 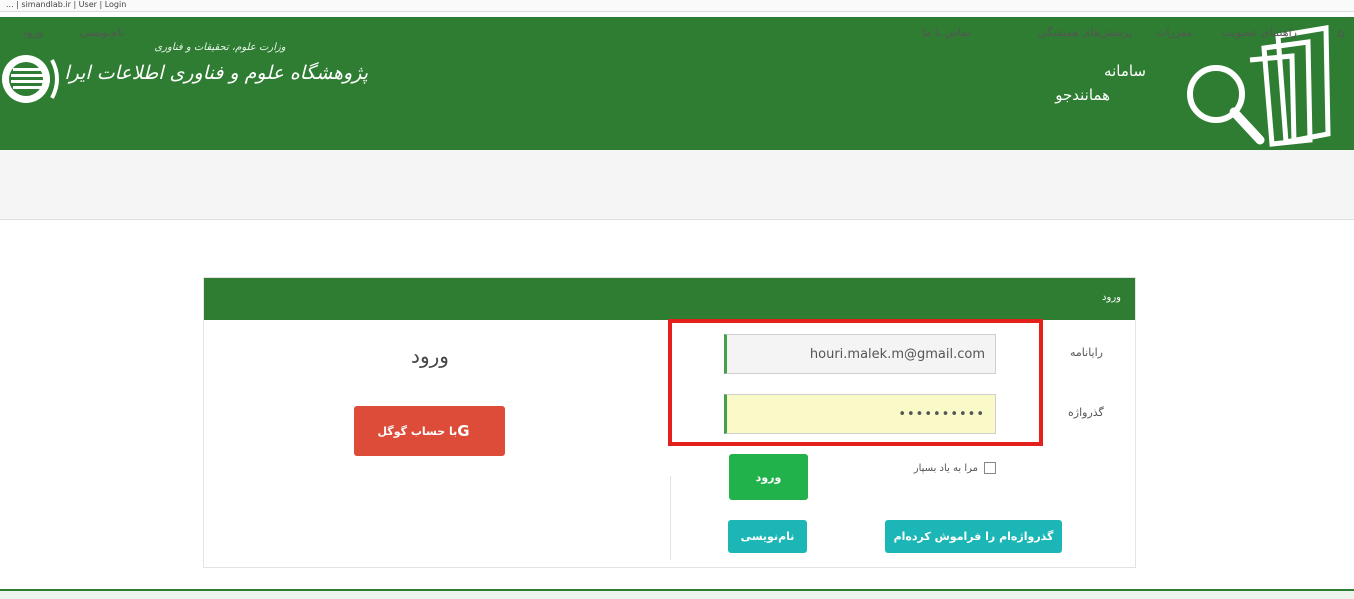 What do you see at coordinates (946, 32) in the screenshot?
I see `nav-contact: تماس با ما` at bounding box center [946, 32].